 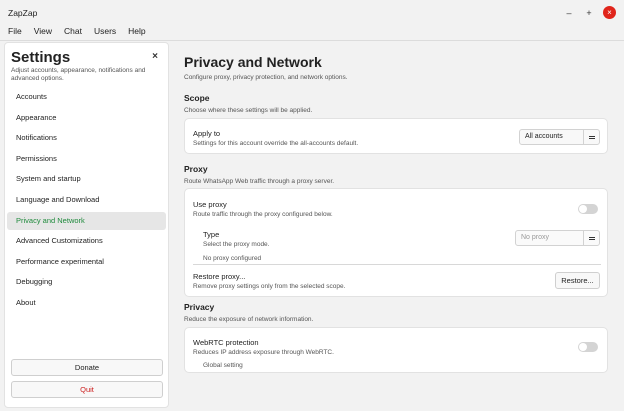 I want to click on apply-to-select: All accounts, so click(x=559, y=137).